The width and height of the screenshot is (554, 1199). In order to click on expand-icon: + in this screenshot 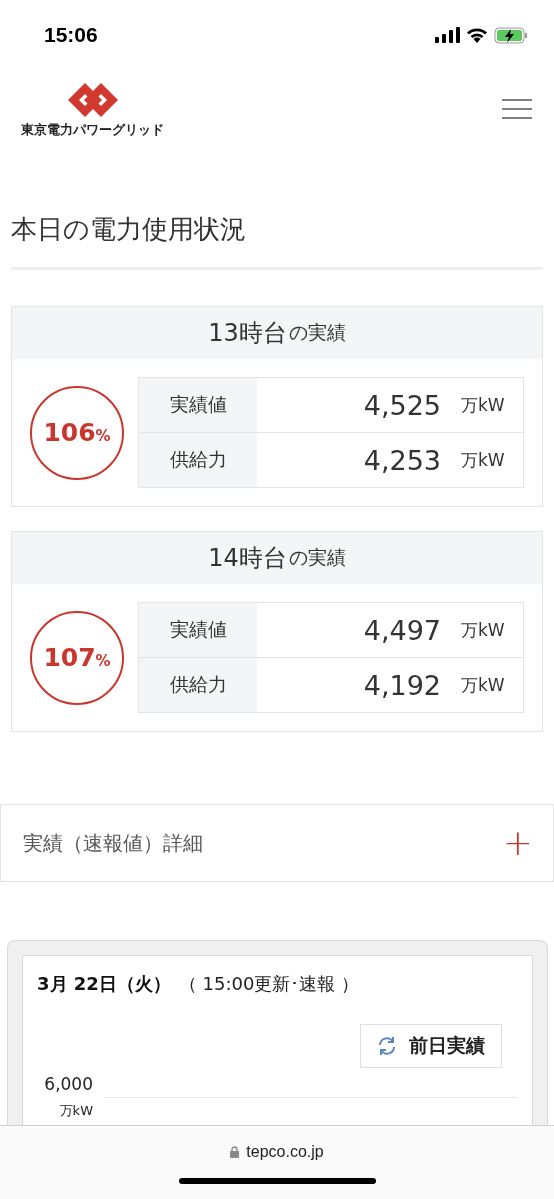, I will do `click(517, 843)`.